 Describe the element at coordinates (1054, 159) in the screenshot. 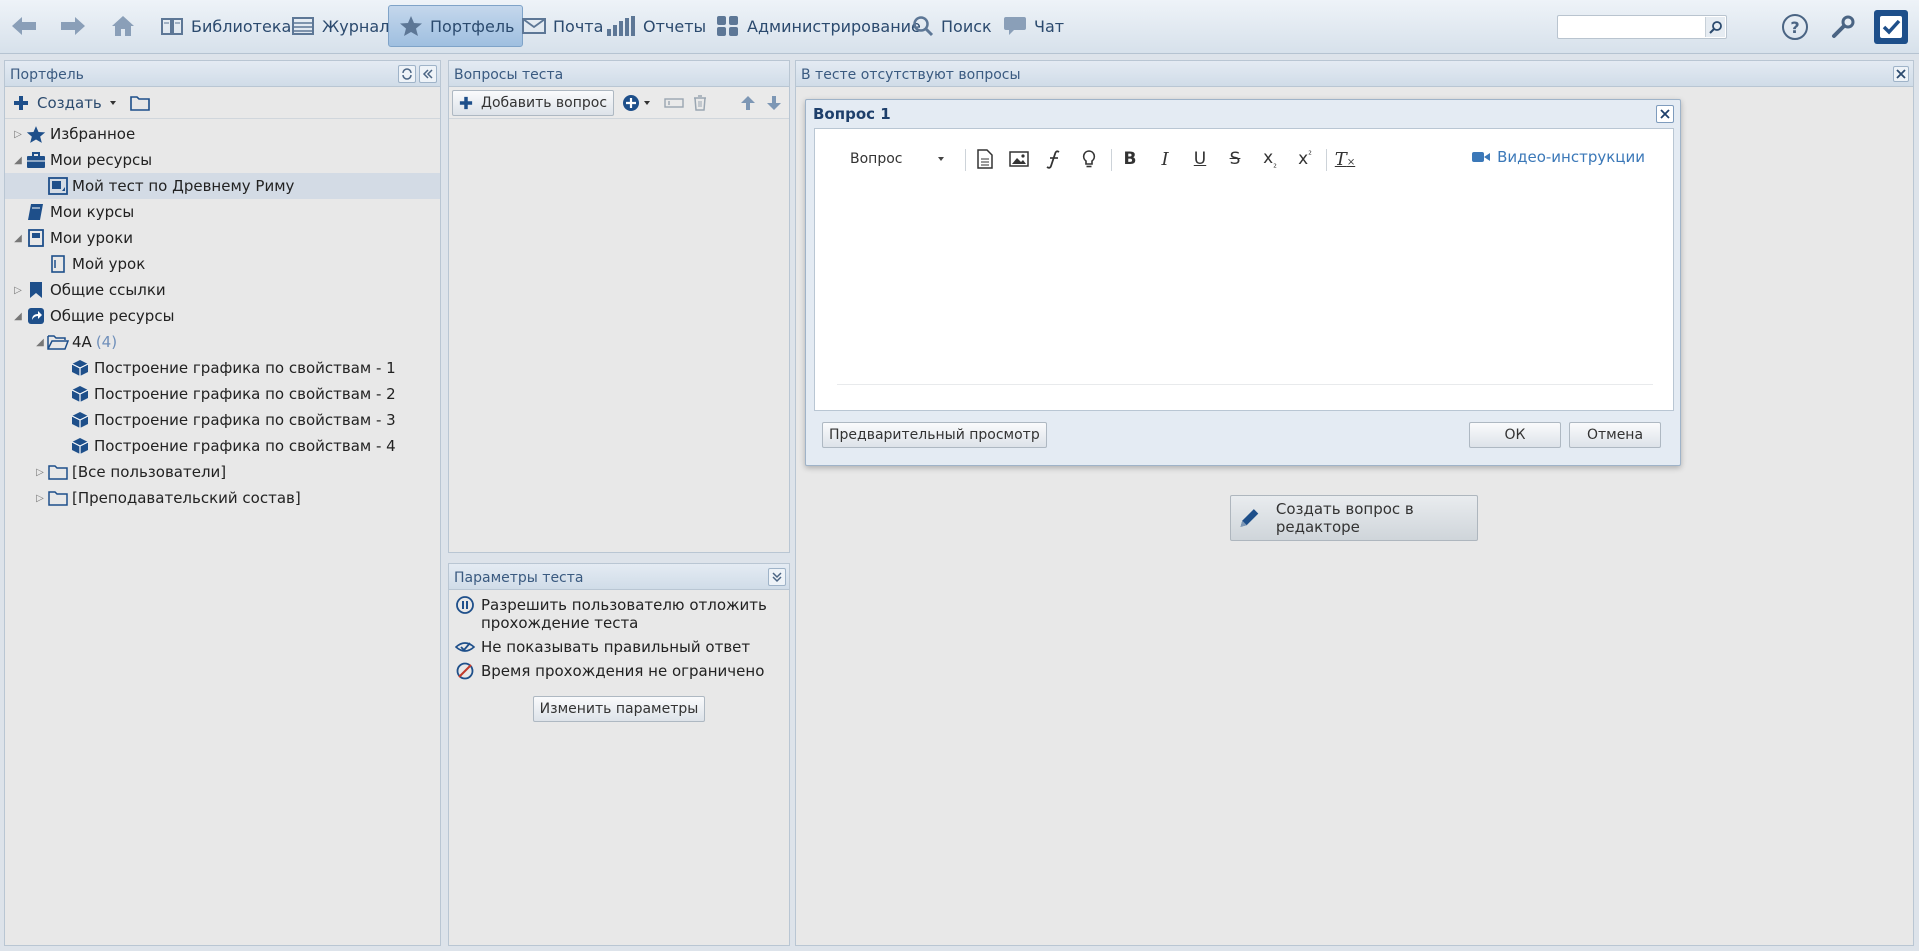

I see `insert-formula-button` at that location.